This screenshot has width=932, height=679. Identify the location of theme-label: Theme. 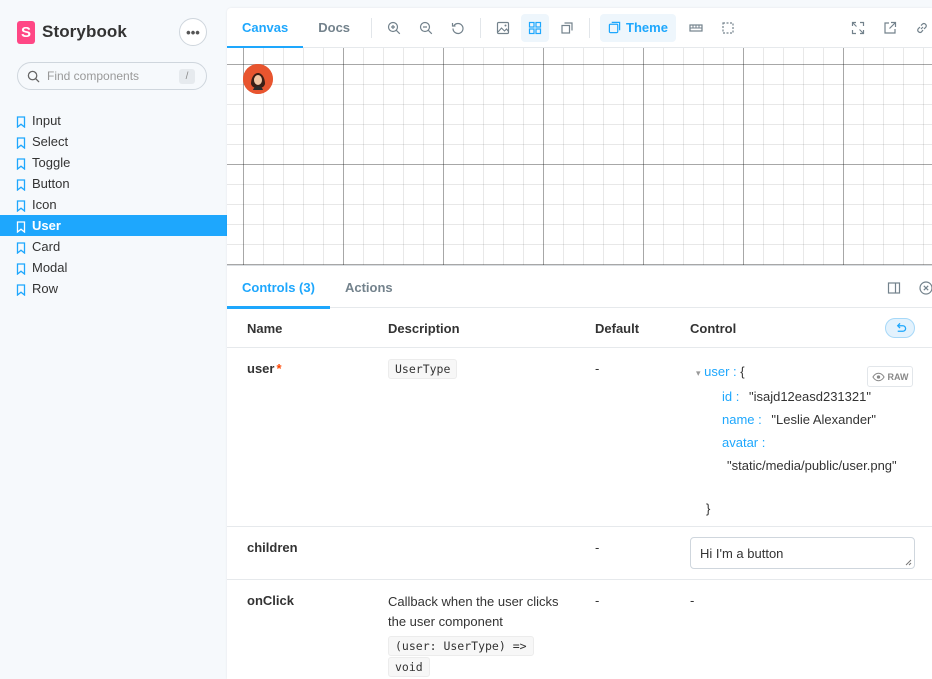
(647, 27).